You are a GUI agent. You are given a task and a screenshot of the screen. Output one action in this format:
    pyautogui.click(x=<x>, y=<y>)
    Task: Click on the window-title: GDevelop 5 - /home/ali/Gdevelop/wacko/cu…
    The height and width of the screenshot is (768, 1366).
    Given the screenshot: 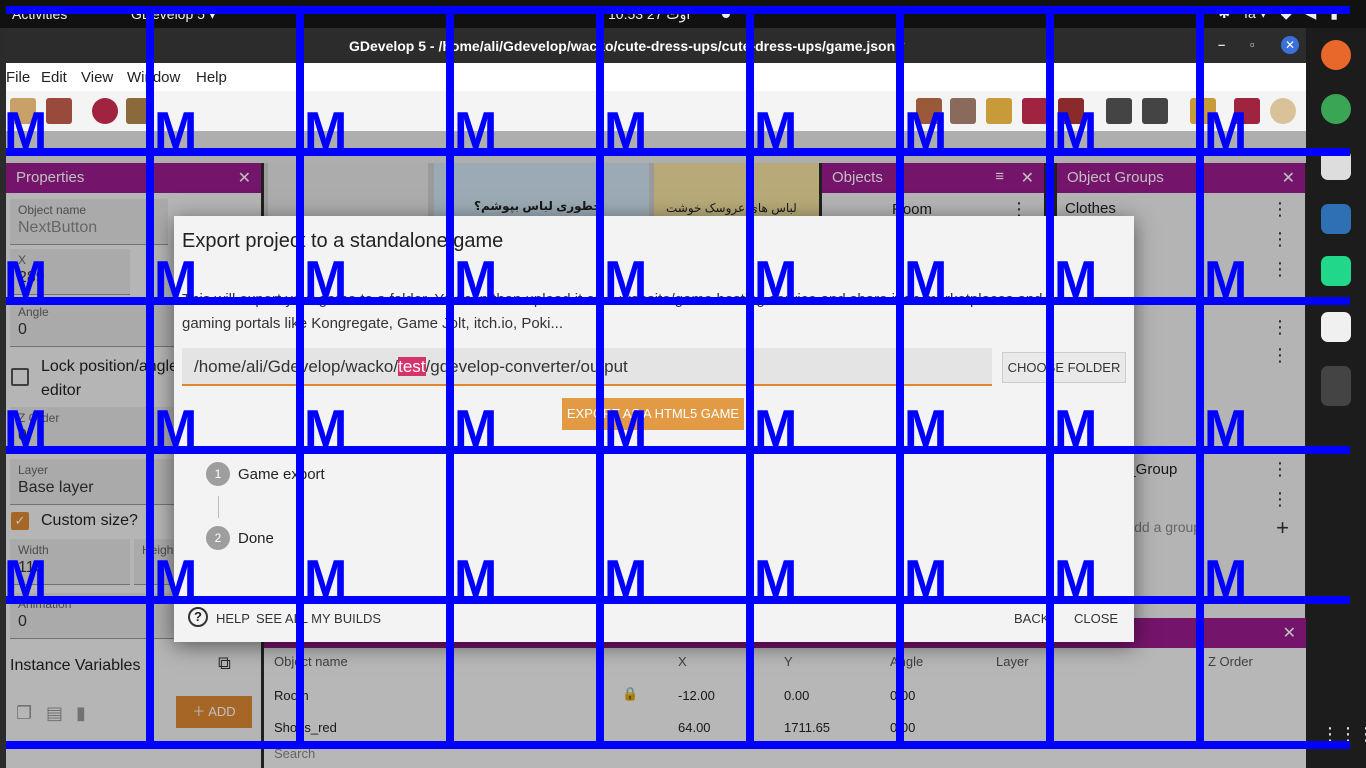 What is the action you would take?
    pyautogui.click(x=627, y=46)
    